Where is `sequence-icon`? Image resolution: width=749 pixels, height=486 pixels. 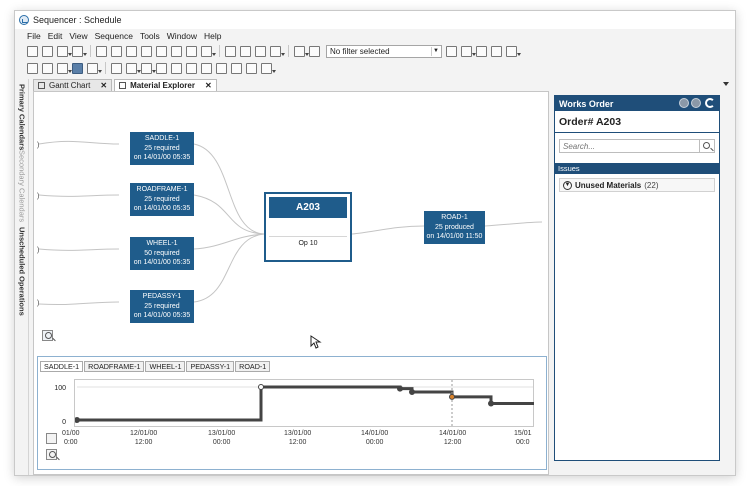 sequence-icon is located at coordinates (191, 68).